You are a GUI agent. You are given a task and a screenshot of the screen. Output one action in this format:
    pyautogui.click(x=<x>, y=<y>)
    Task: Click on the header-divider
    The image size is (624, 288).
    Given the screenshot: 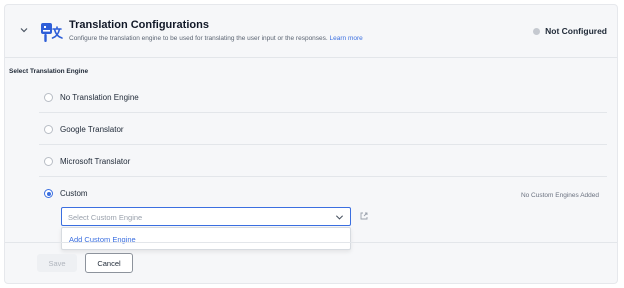 What is the action you would take?
    pyautogui.click(x=311, y=57)
    